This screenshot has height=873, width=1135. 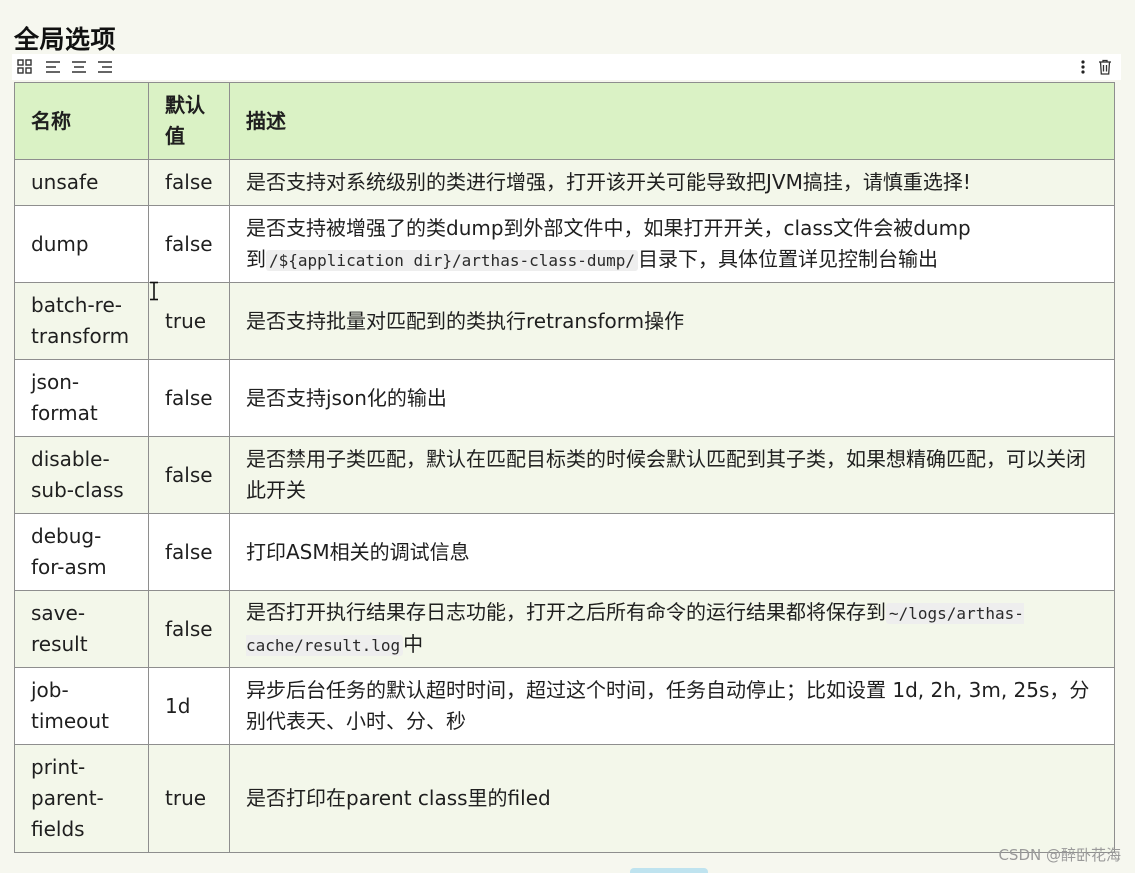 I want to click on watermark: CSDN @醉卧花海, so click(x=1059, y=855).